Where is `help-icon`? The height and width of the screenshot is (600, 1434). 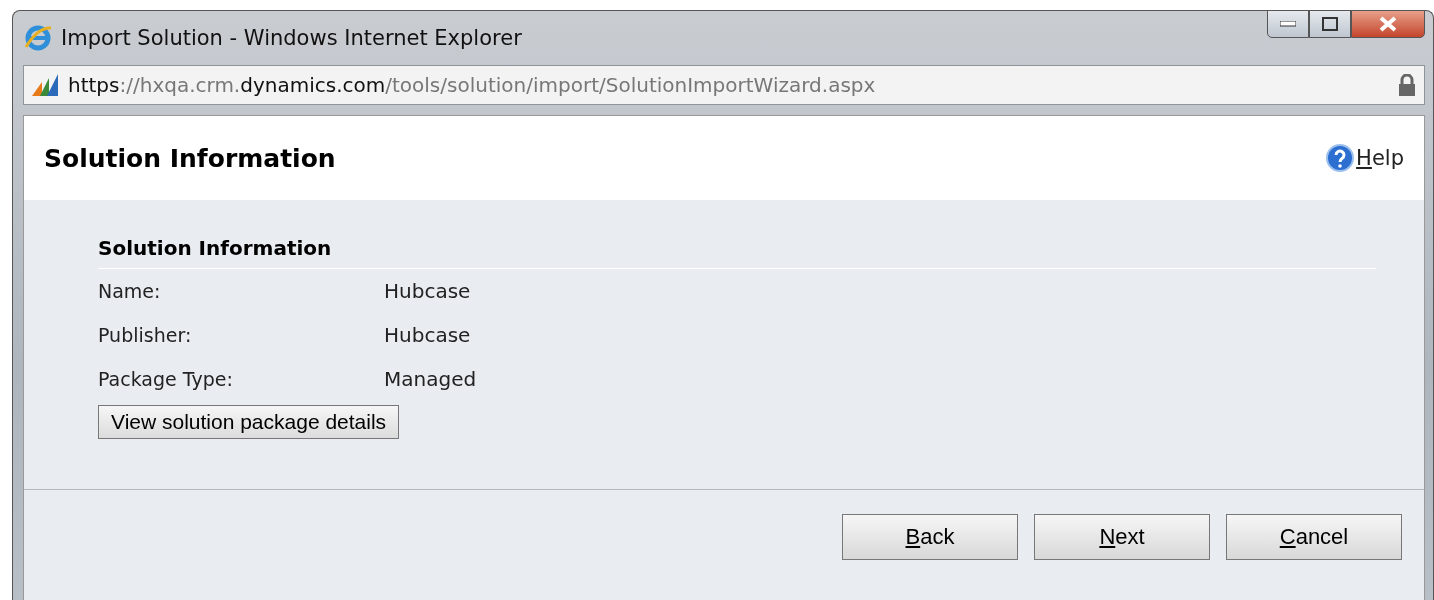
help-icon is located at coordinates (1340, 158).